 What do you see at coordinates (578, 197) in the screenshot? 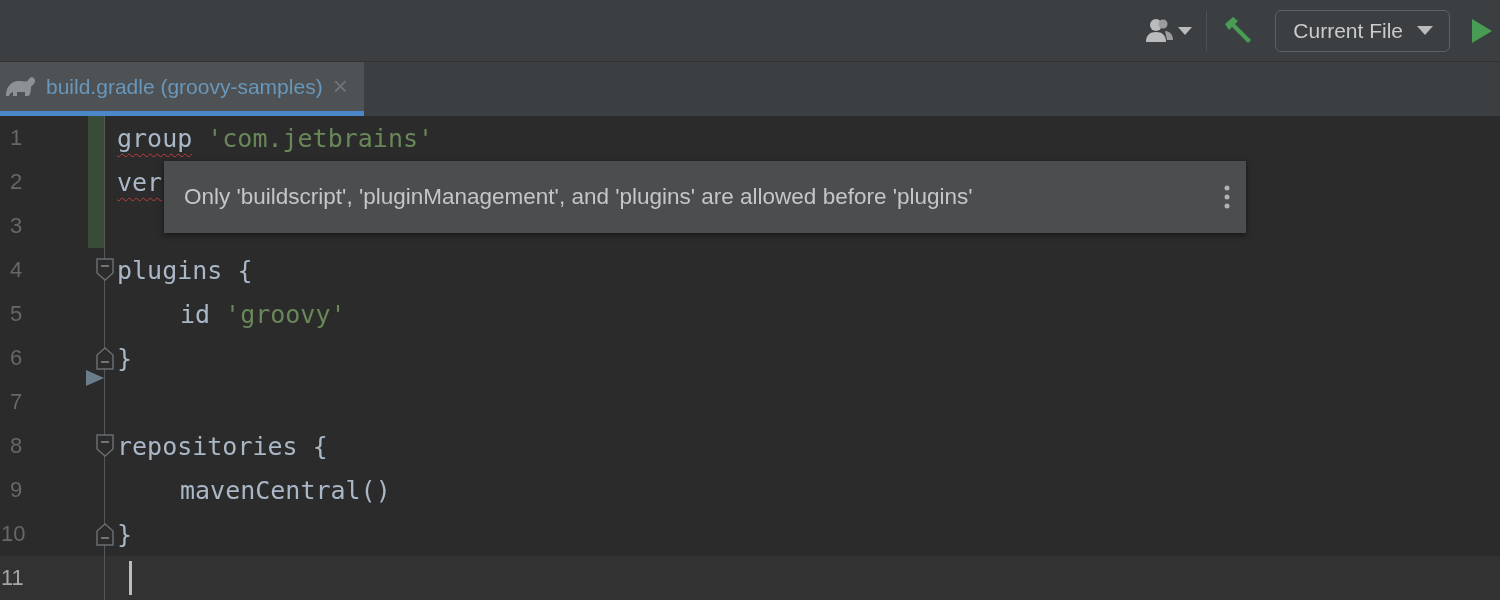
I see `tooltip-message: Only 'buildscript', 'pluginManagement', and 'plugins' are allowed before 'plugins'` at bounding box center [578, 197].